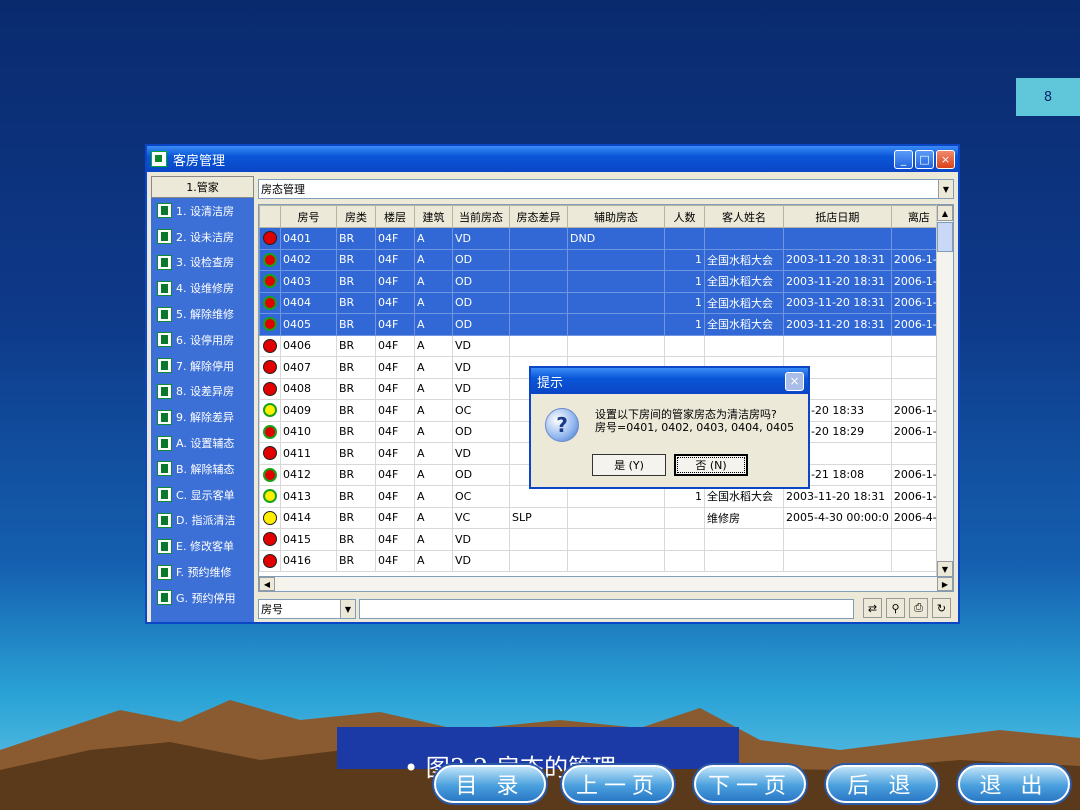 The height and width of the screenshot is (810, 1080). What do you see at coordinates (895, 608) in the screenshot?
I see `binoculars-search-icon: ⚲` at bounding box center [895, 608].